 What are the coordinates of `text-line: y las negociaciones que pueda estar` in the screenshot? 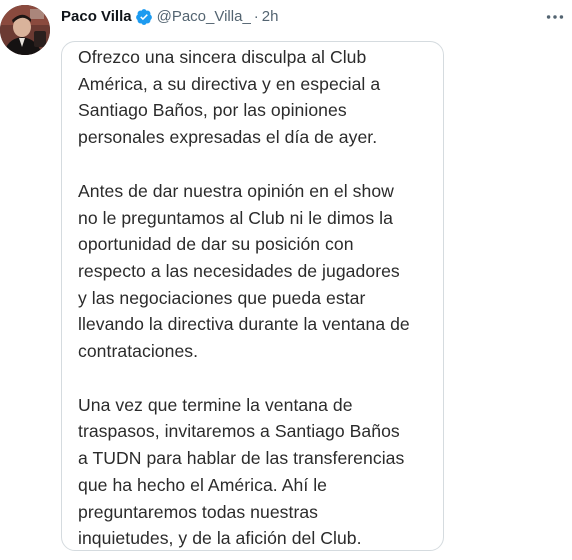 It's located at (222, 297).